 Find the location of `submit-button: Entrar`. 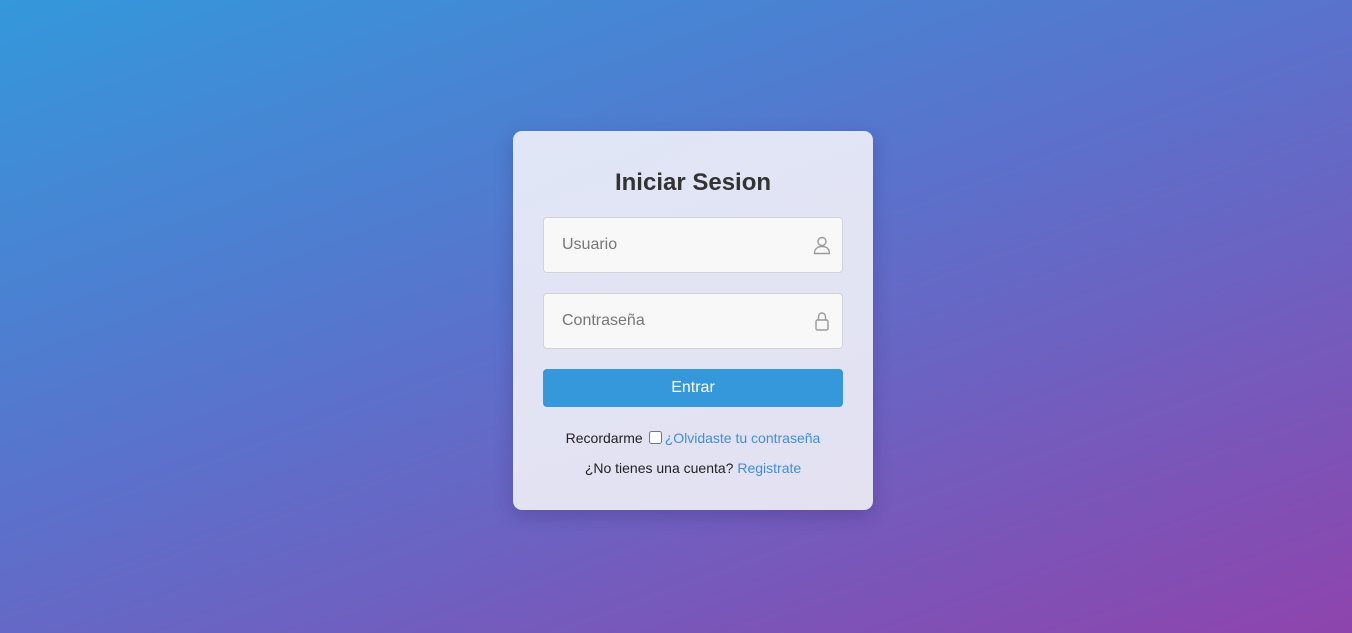

submit-button: Entrar is located at coordinates (693, 388).